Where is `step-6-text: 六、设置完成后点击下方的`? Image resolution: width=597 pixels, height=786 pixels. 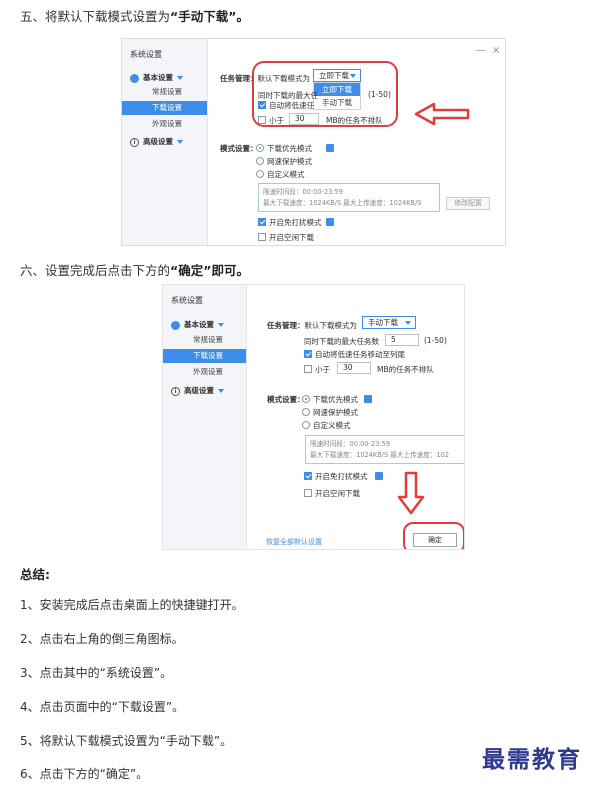 step-6-text: 六、设置完成后点击下方的 is located at coordinates (95, 270).